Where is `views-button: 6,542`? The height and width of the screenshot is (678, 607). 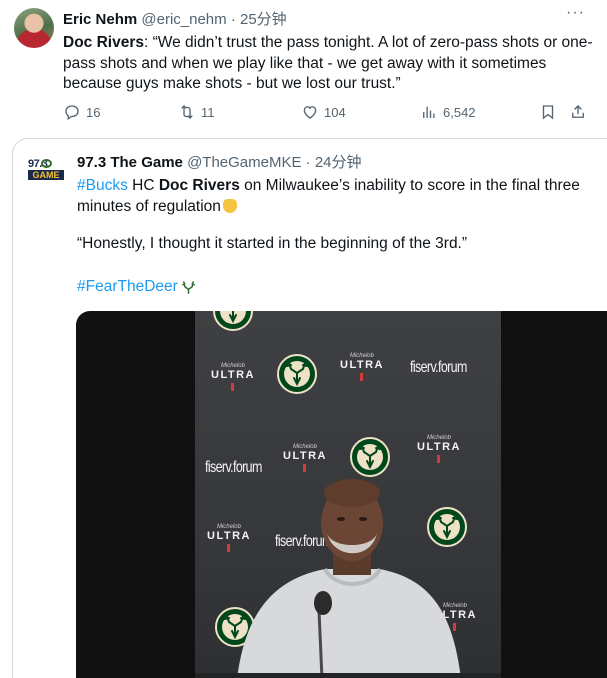 views-button: 6,542 is located at coordinates (448, 112).